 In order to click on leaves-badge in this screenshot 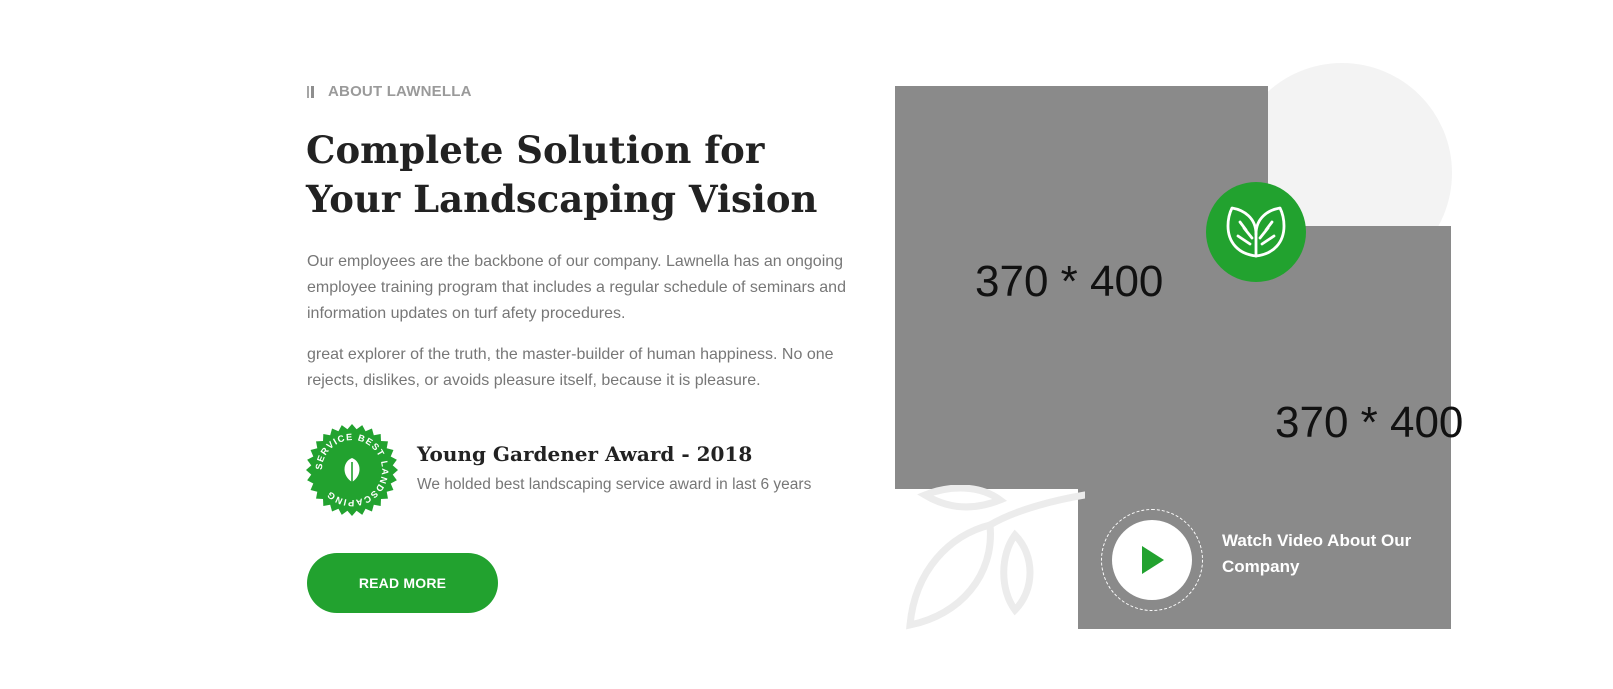, I will do `click(1256, 232)`.